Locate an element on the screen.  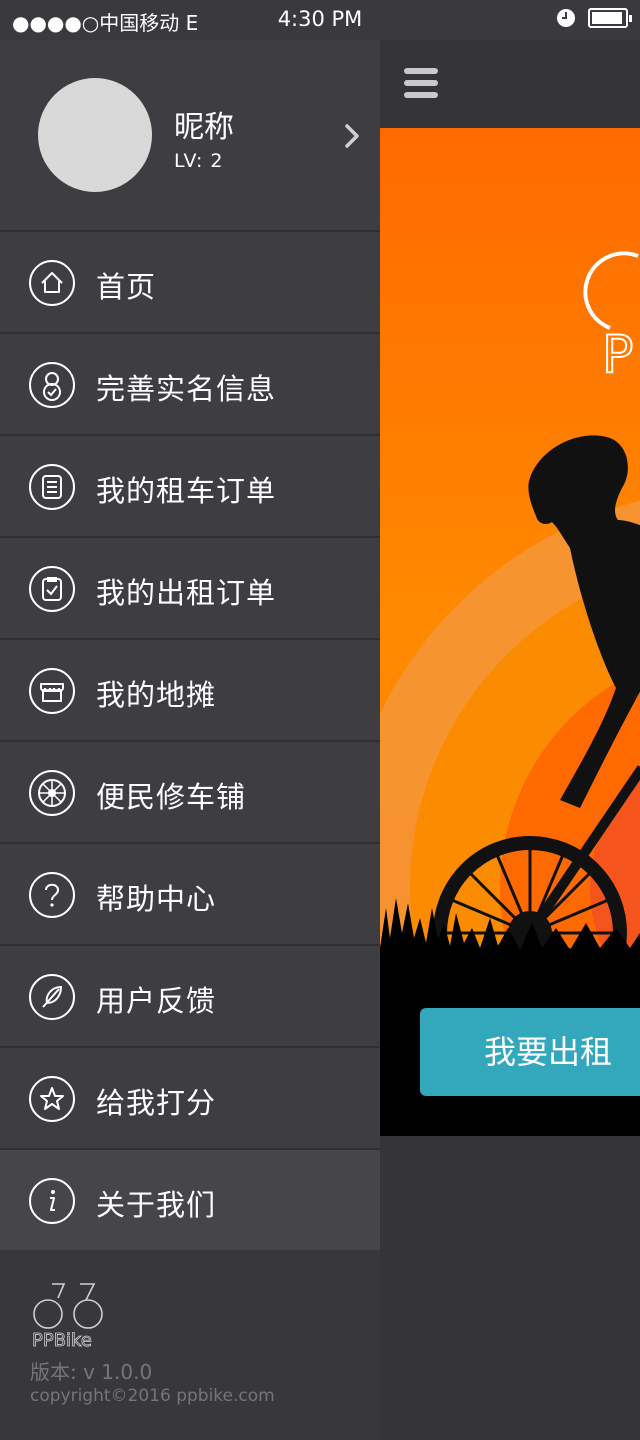
feather-icon is located at coordinates (52, 997).